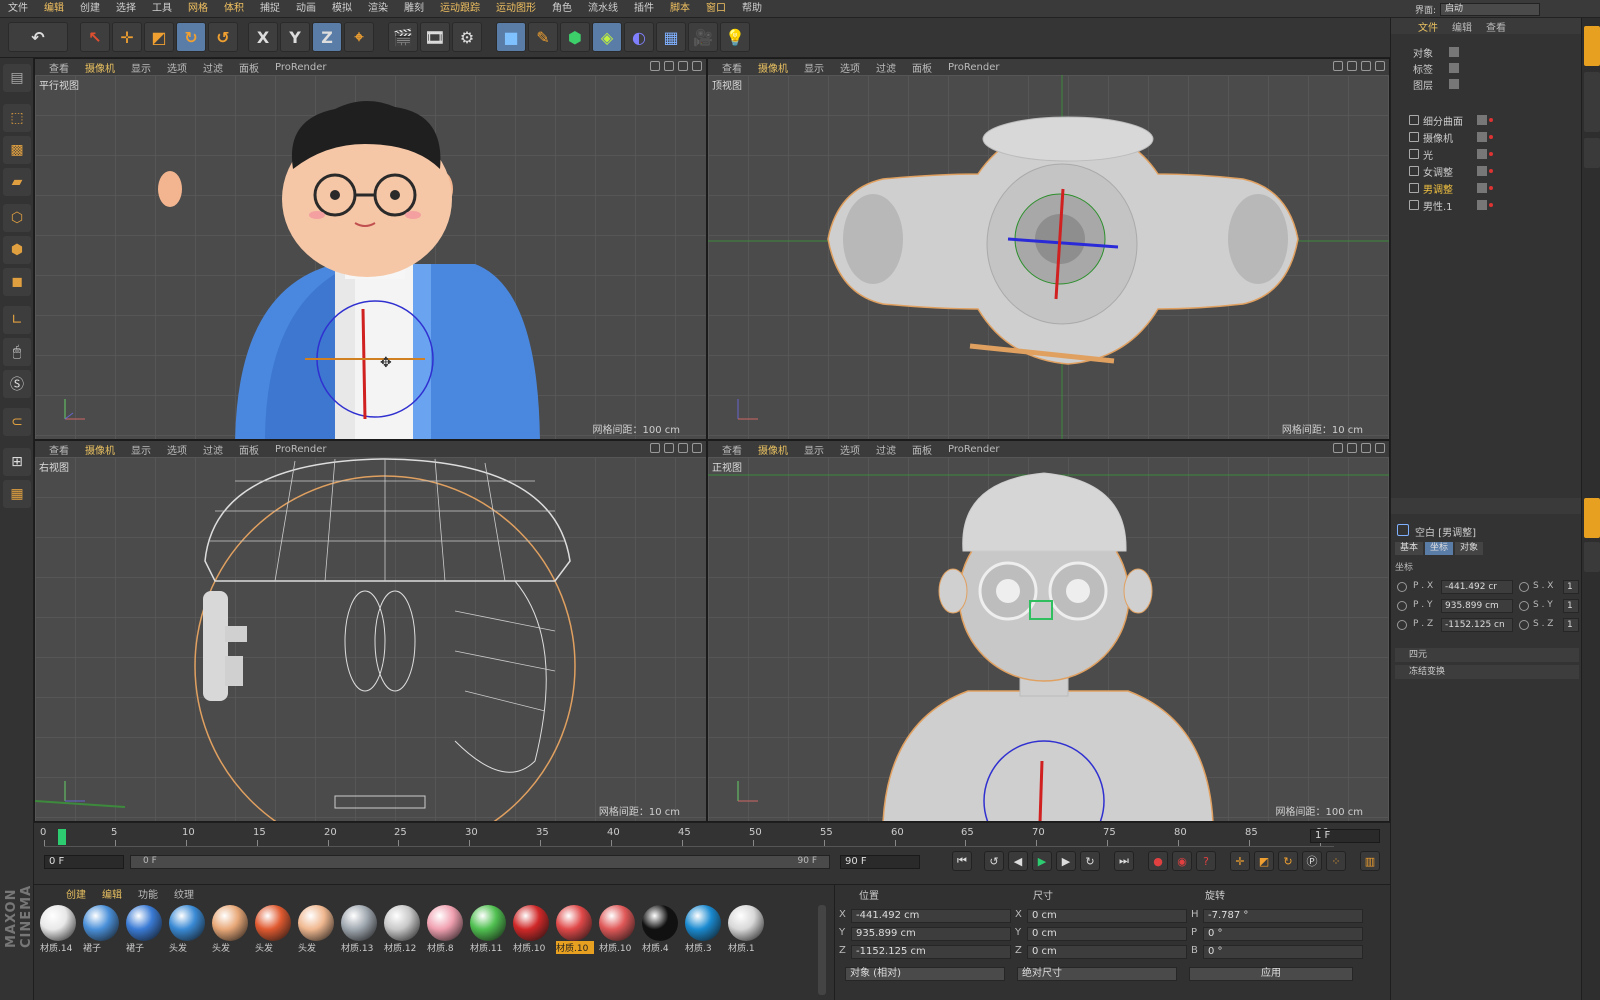 This screenshot has width=1600, height=1000. I want to click on material-scrollbar, so click(822, 950).